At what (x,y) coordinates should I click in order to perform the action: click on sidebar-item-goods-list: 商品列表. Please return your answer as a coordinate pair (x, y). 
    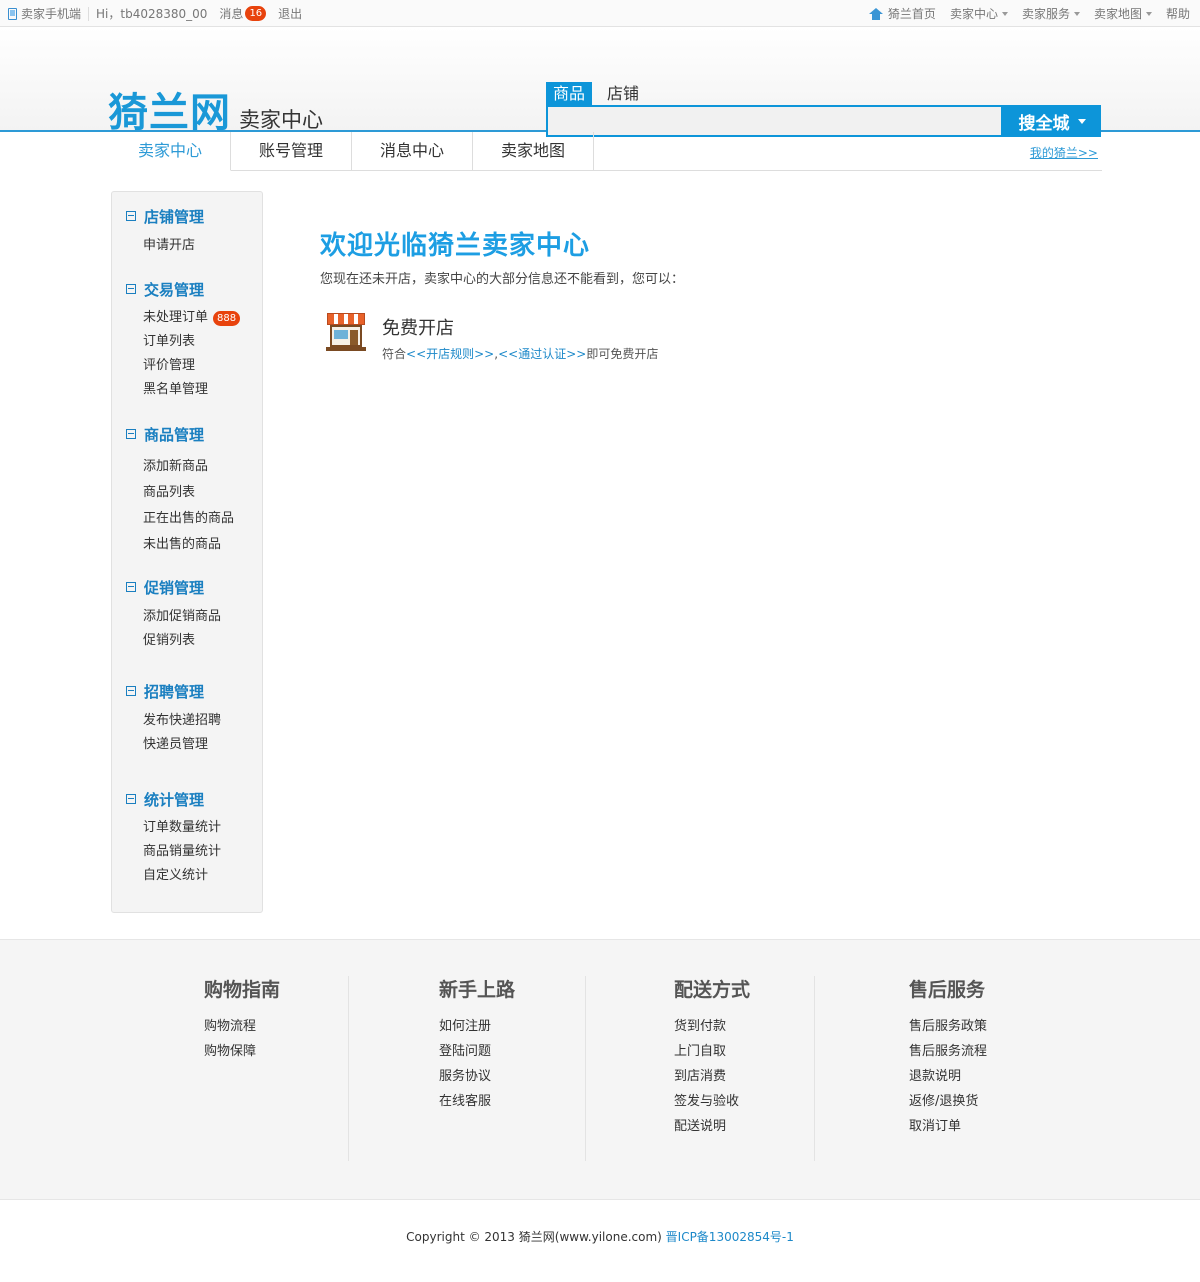
    Looking at the image, I should click on (202, 493).